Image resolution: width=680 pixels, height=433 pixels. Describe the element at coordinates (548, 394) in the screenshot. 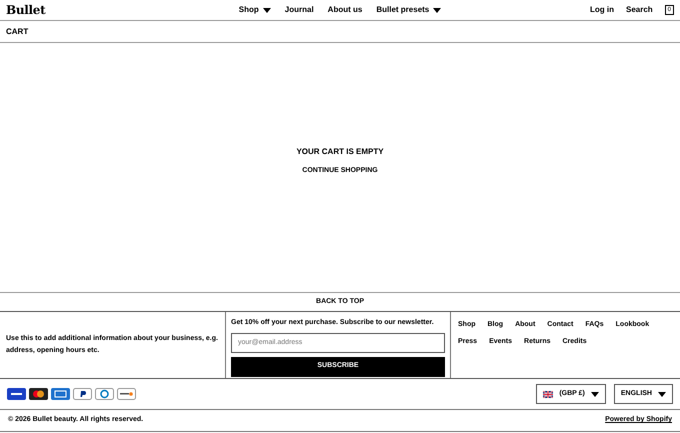

I see `flag-icon` at that location.